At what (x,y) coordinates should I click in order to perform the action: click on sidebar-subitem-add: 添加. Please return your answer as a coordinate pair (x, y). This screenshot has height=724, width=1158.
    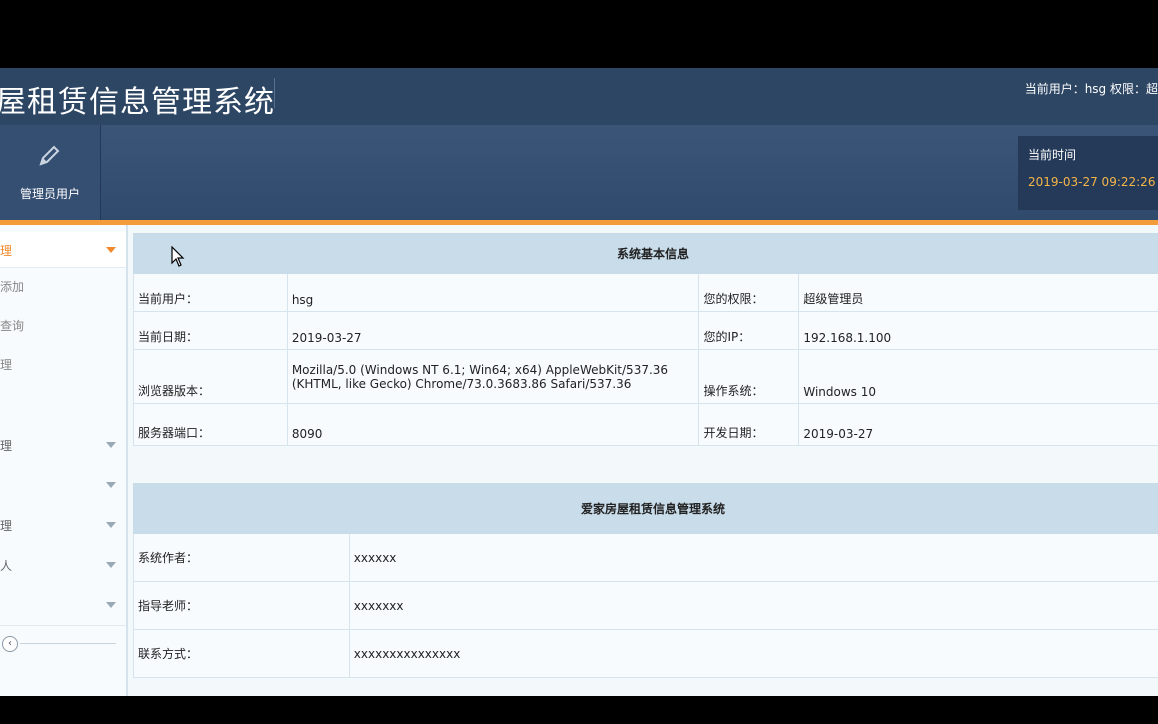
    Looking at the image, I should click on (12, 286).